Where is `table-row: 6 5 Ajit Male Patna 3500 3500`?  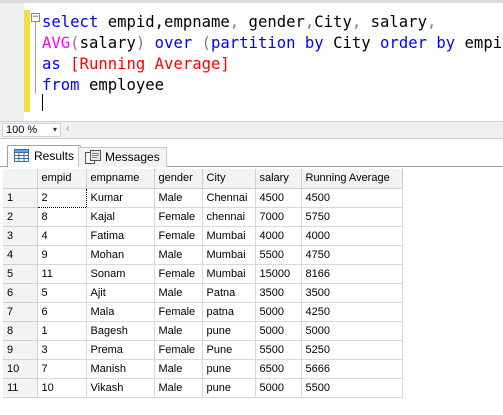
table-row: 6 5 Ajit Male Patna 3500 3500 is located at coordinates (203, 293).